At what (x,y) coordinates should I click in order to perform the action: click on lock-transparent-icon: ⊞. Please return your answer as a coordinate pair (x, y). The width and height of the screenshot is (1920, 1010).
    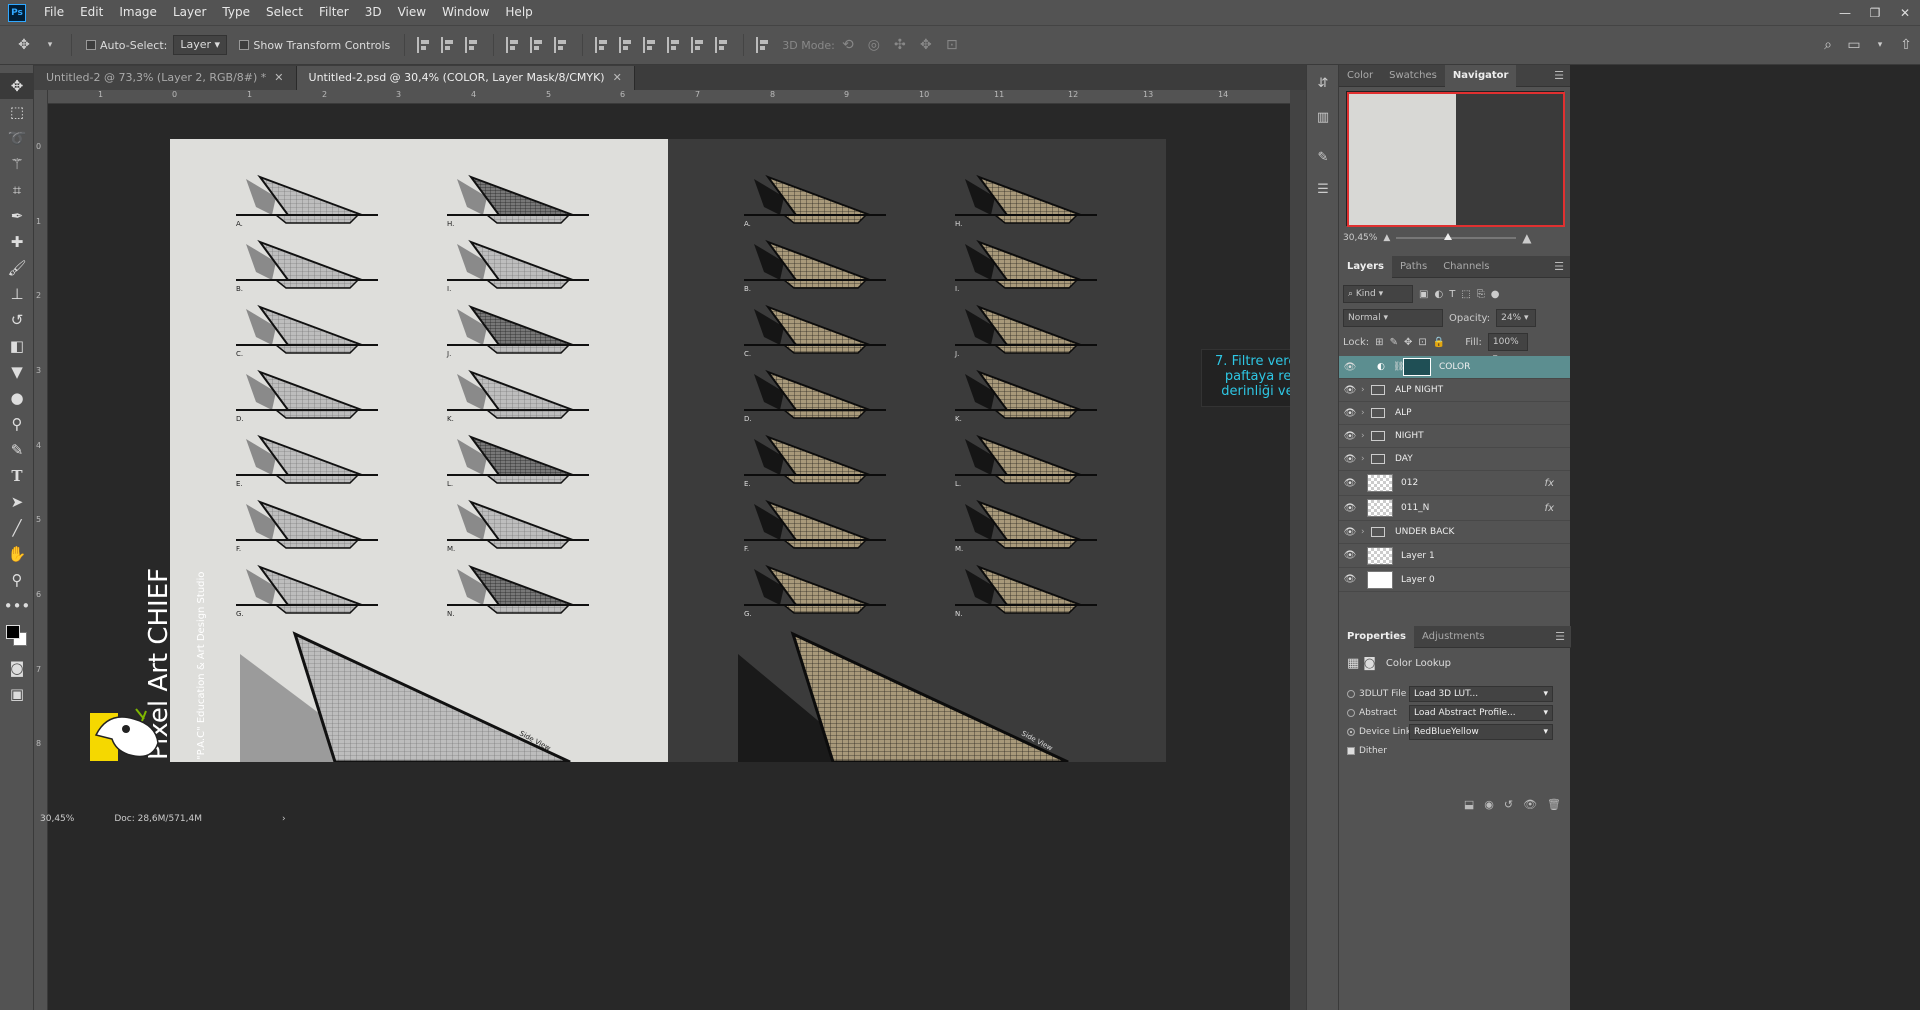
    Looking at the image, I should click on (1379, 342).